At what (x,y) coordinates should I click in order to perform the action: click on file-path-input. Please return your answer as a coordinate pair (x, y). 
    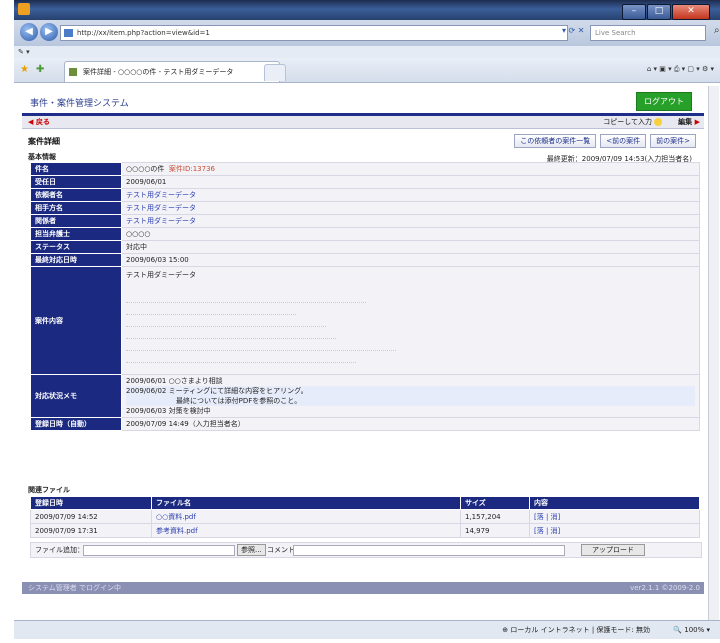
    Looking at the image, I should click on (159, 550).